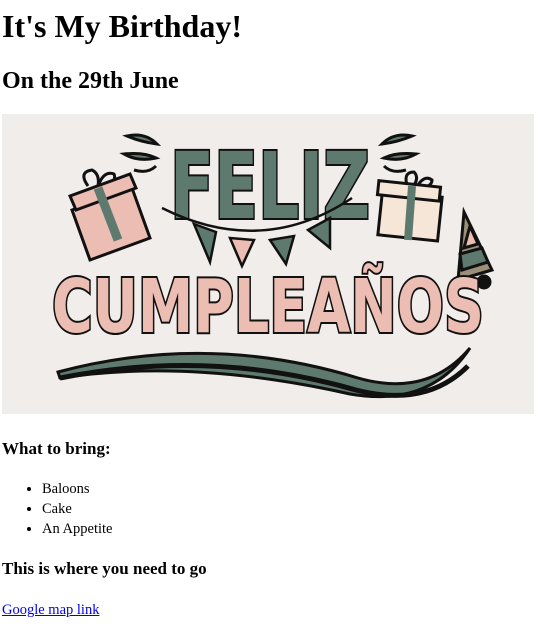 This screenshot has width=538, height=628. What do you see at coordinates (90, 81) in the screenshot?
I see `page-subtitle: On the 29th June` at bounding box center [90, 81].